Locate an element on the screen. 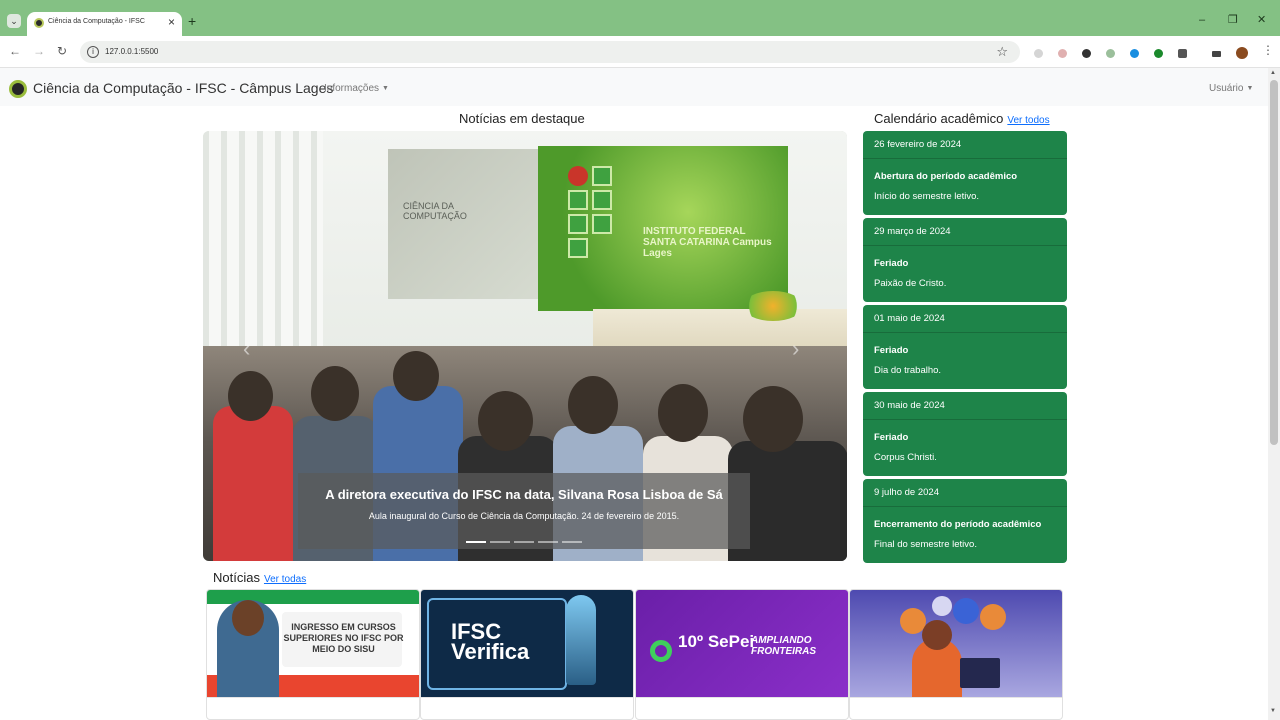  extensions-puzzle-icon is located at coordinates (1182, 53).